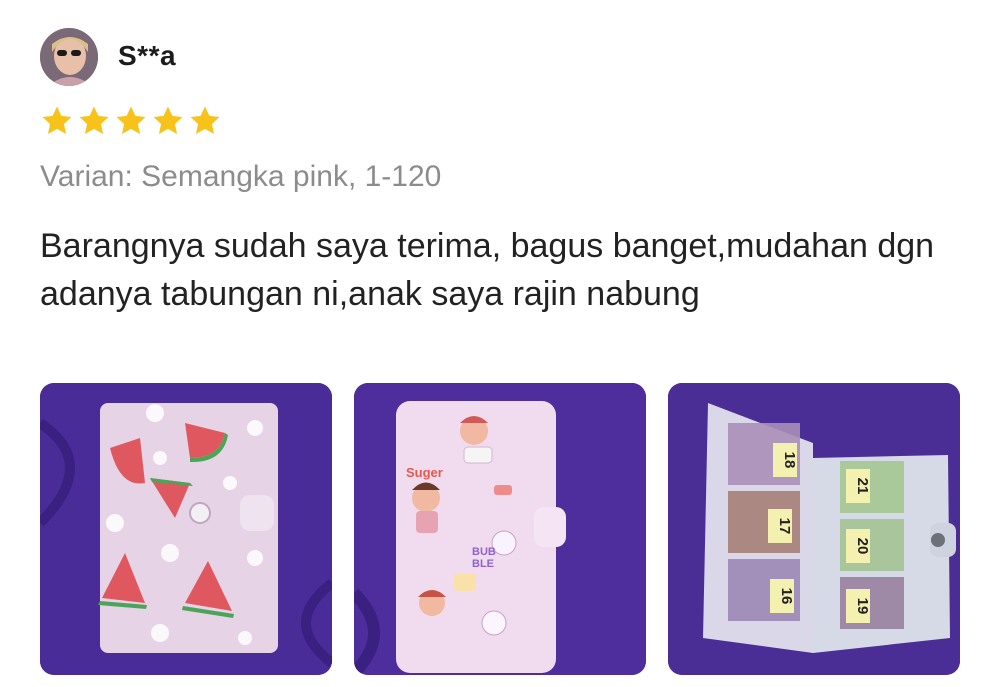  What do you see at coordinates (241, 176) in the screenshot?
I see `product-variant: Varian: Semangka pink, 1-120` at bounding box center [241, 176].